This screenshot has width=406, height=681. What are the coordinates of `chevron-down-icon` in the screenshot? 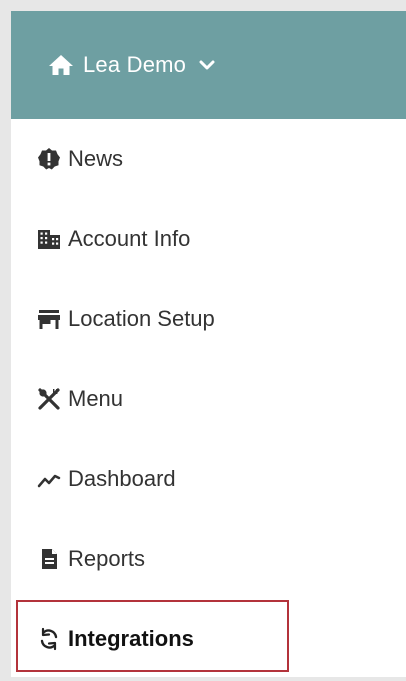 It's located at (207, 65).